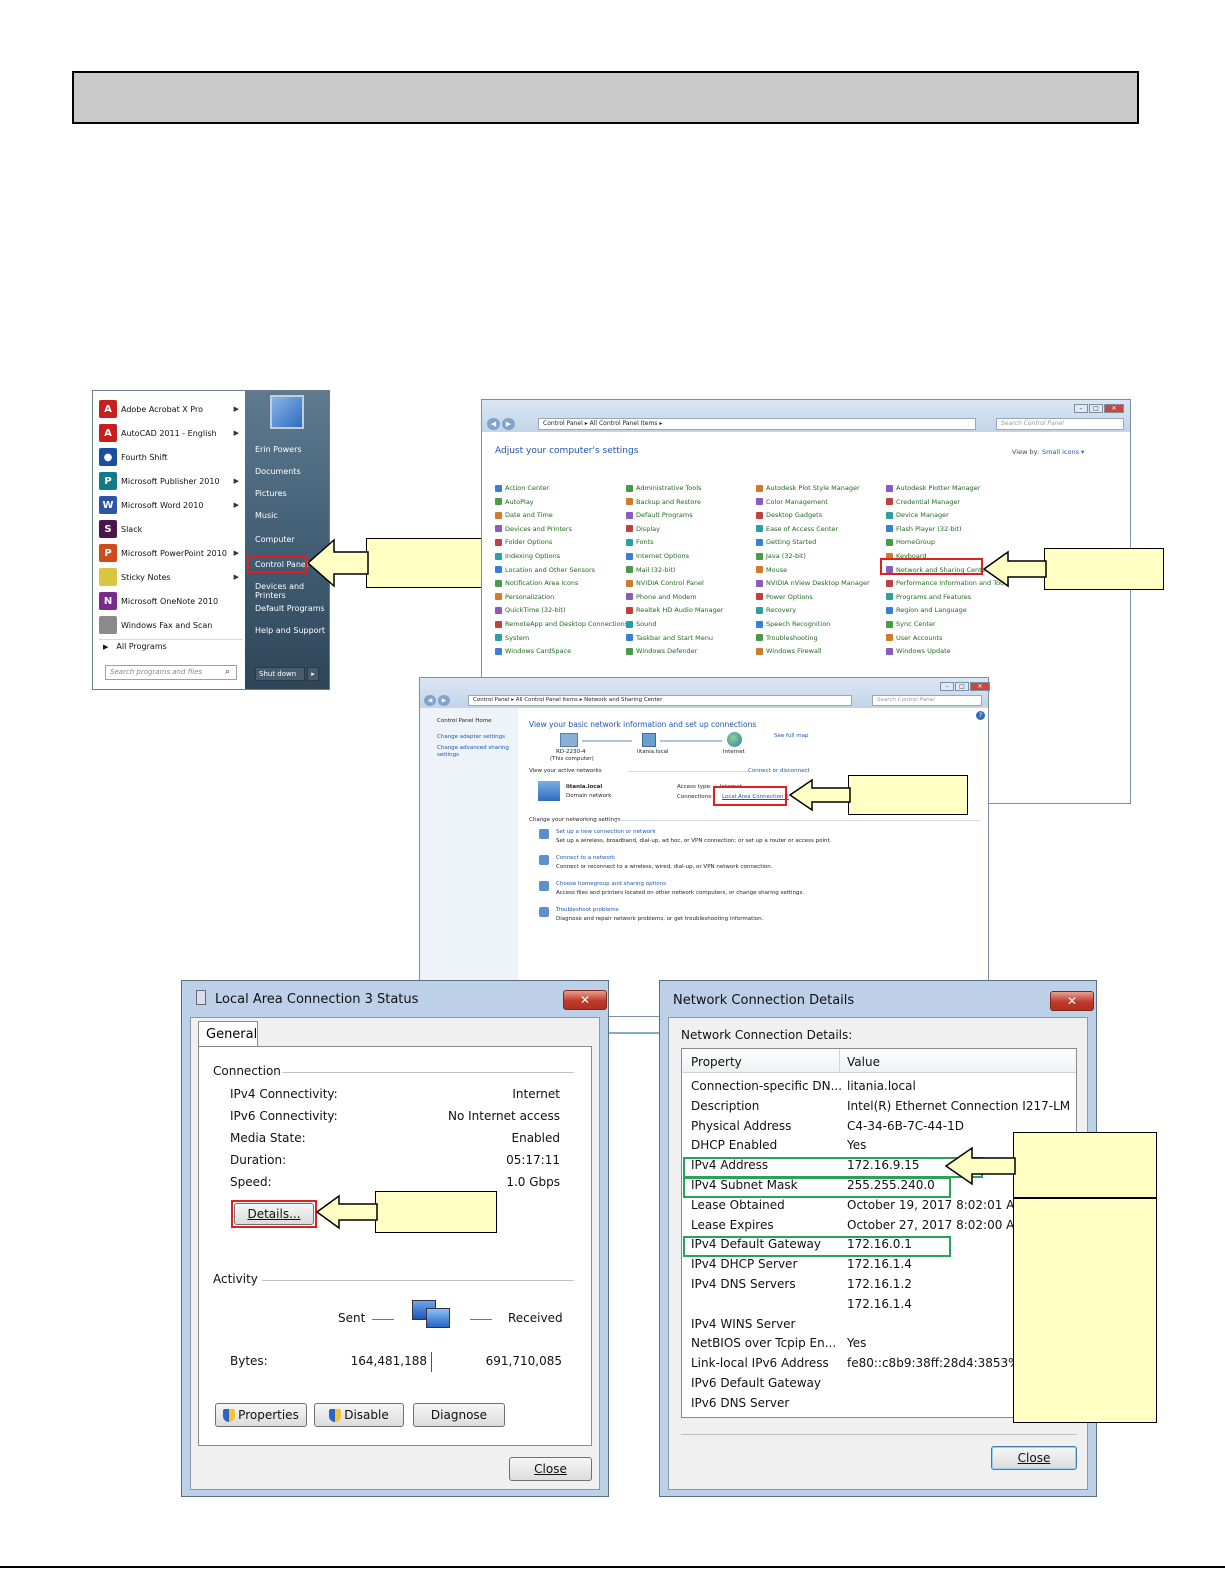  What do you see at coordinates (171, 553) in the screenshot?
I see `start-program-item: P Microsoft PowerPoint 2010 ▶` at bounding box center [171, 553].